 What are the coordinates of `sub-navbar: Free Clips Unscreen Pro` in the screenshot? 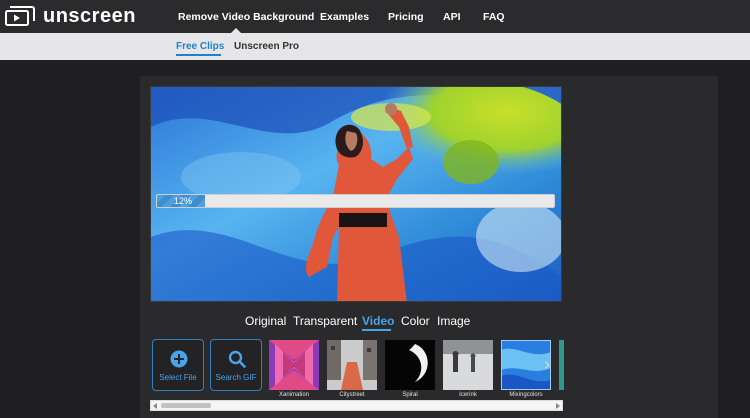 It's located at (375, 46).